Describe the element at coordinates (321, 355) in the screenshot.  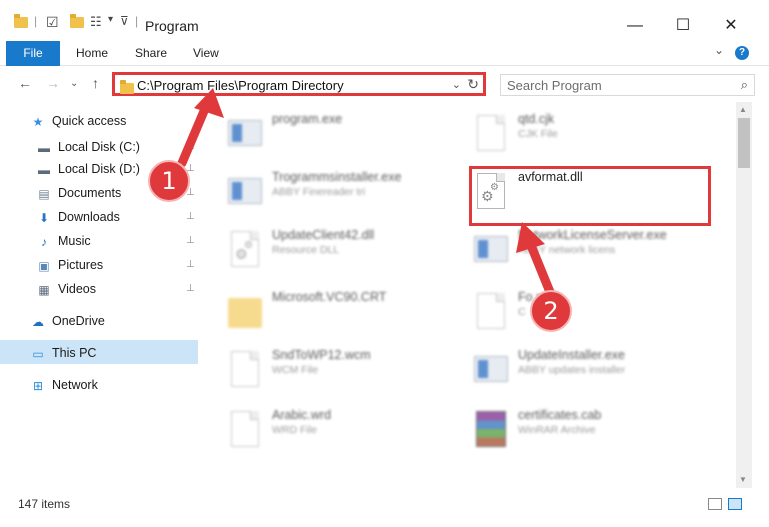
I see `file-name: SndToWP12.wcm` at that location.